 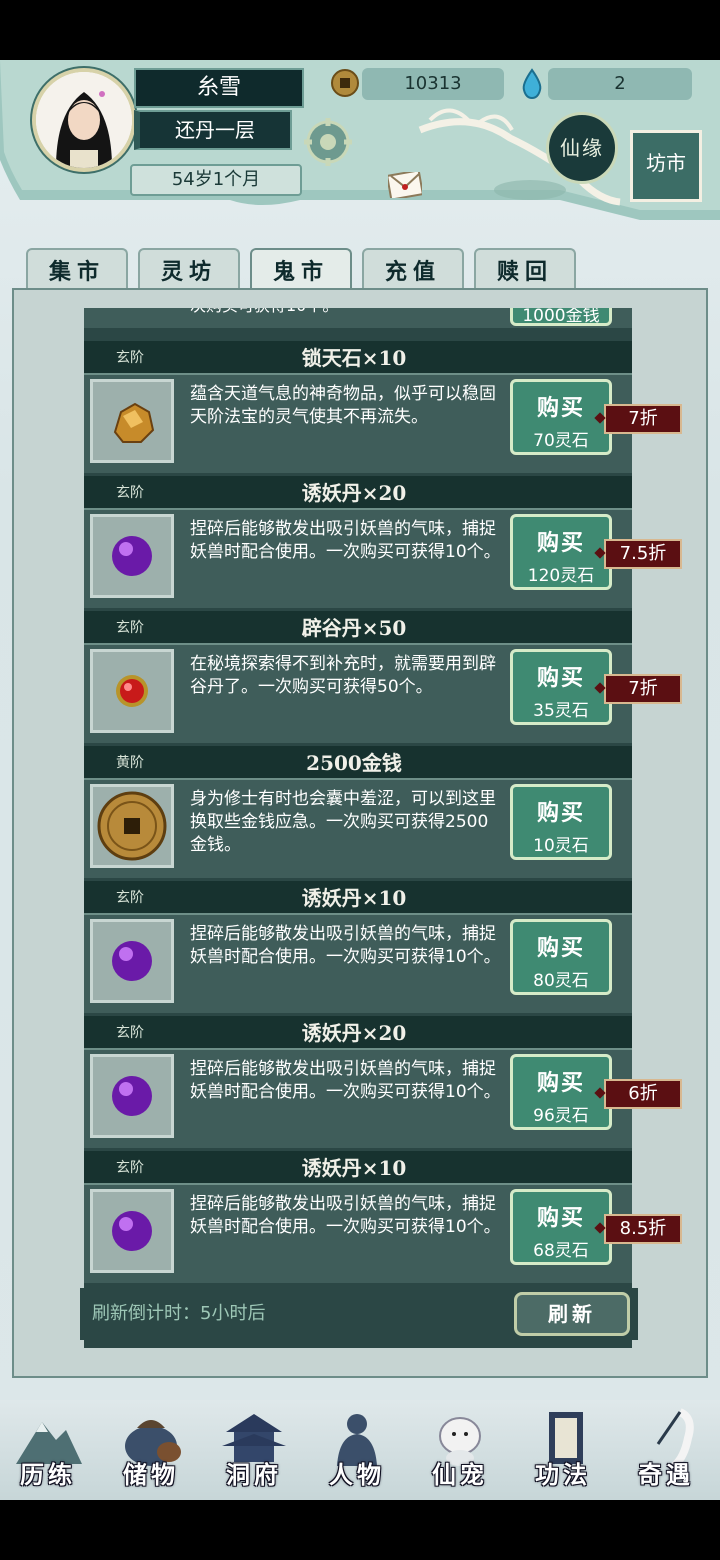 What do you see at coordinates (254, 1450) in the screenshot?
I see `nav-dongfu: 洞府` at bounding box center [254, 1450].